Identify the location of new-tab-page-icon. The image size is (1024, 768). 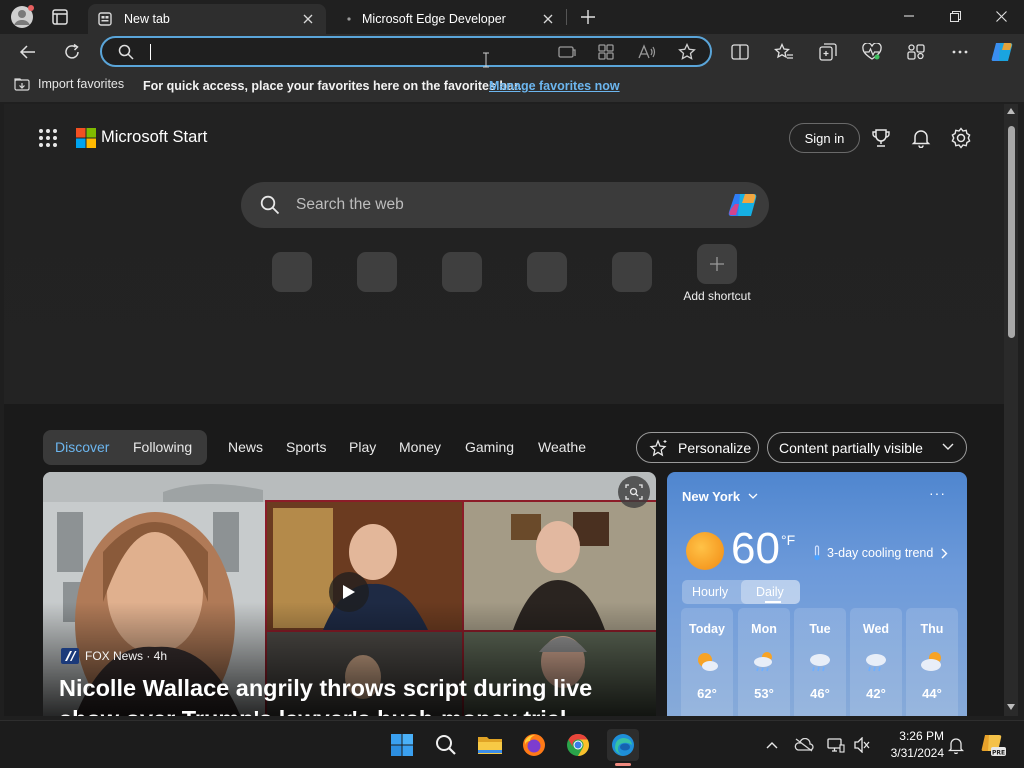
(105, 19).